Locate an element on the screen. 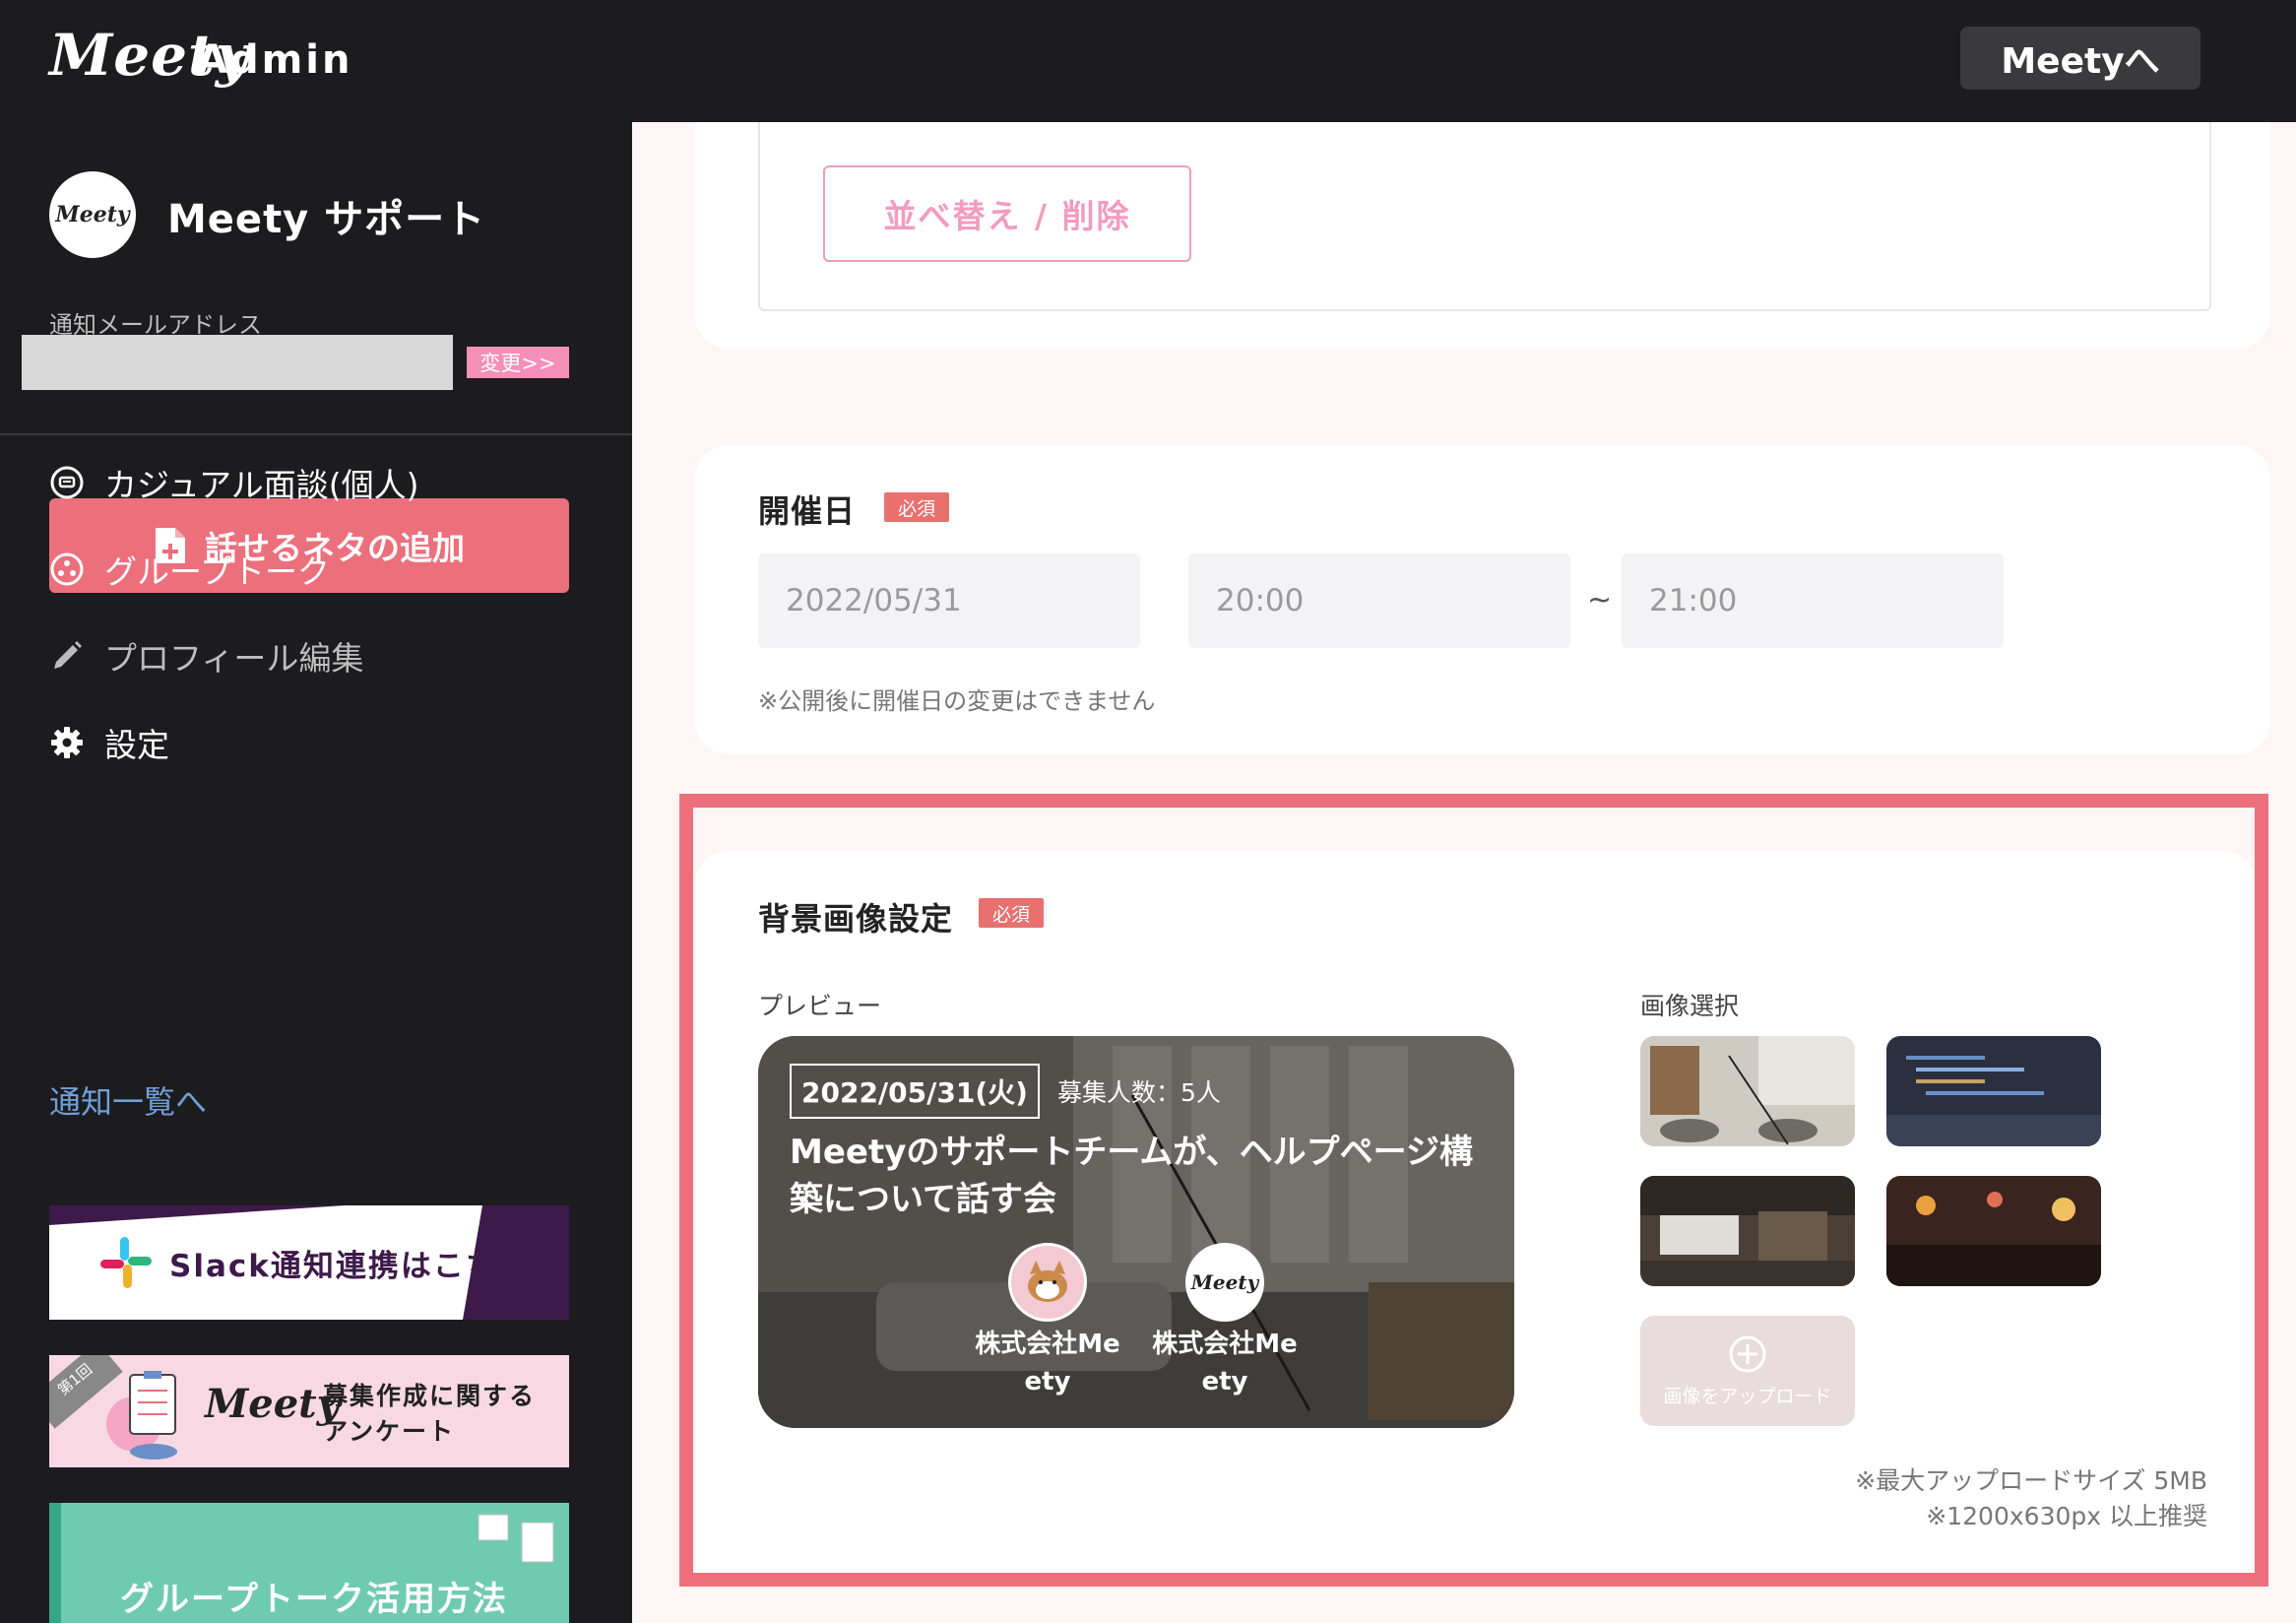 The width and height of the screenshot is (2296, 1623). sort-delete-button: 並べ替え / 削除 is located at coordinates (1007, 213).